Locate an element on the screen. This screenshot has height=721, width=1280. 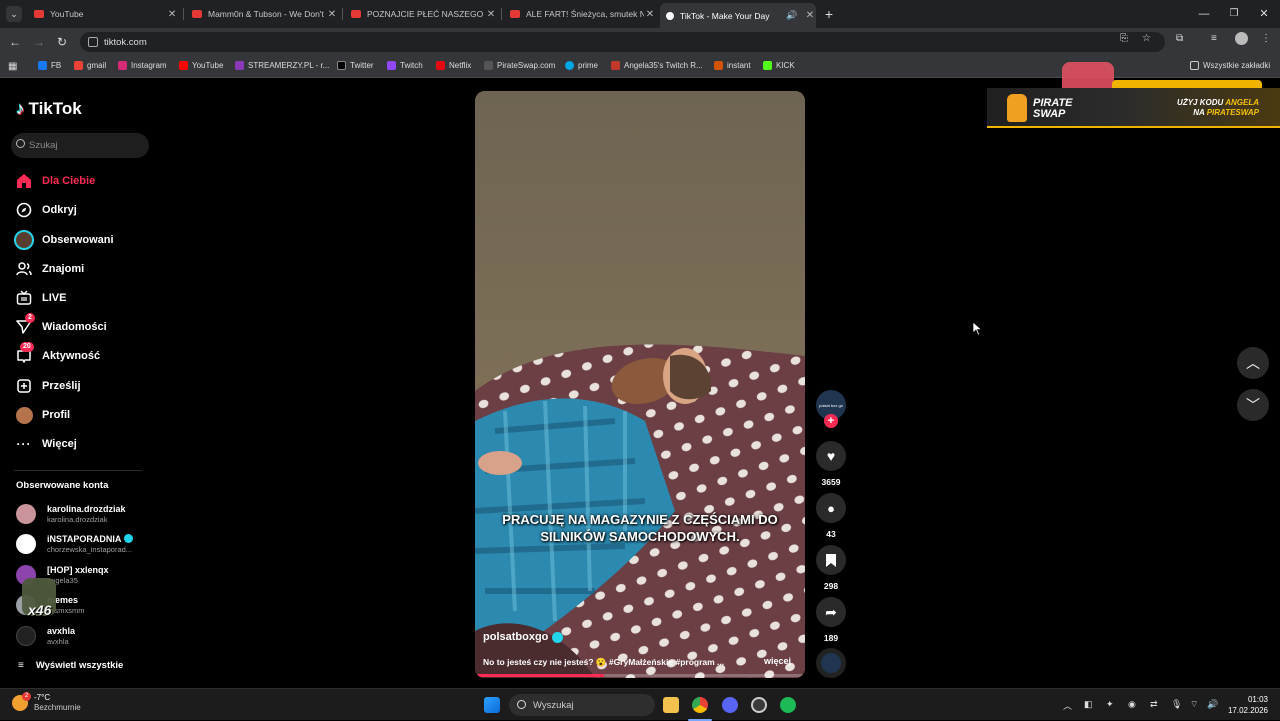
bookmark-icon is located at coordinates (831, 560).